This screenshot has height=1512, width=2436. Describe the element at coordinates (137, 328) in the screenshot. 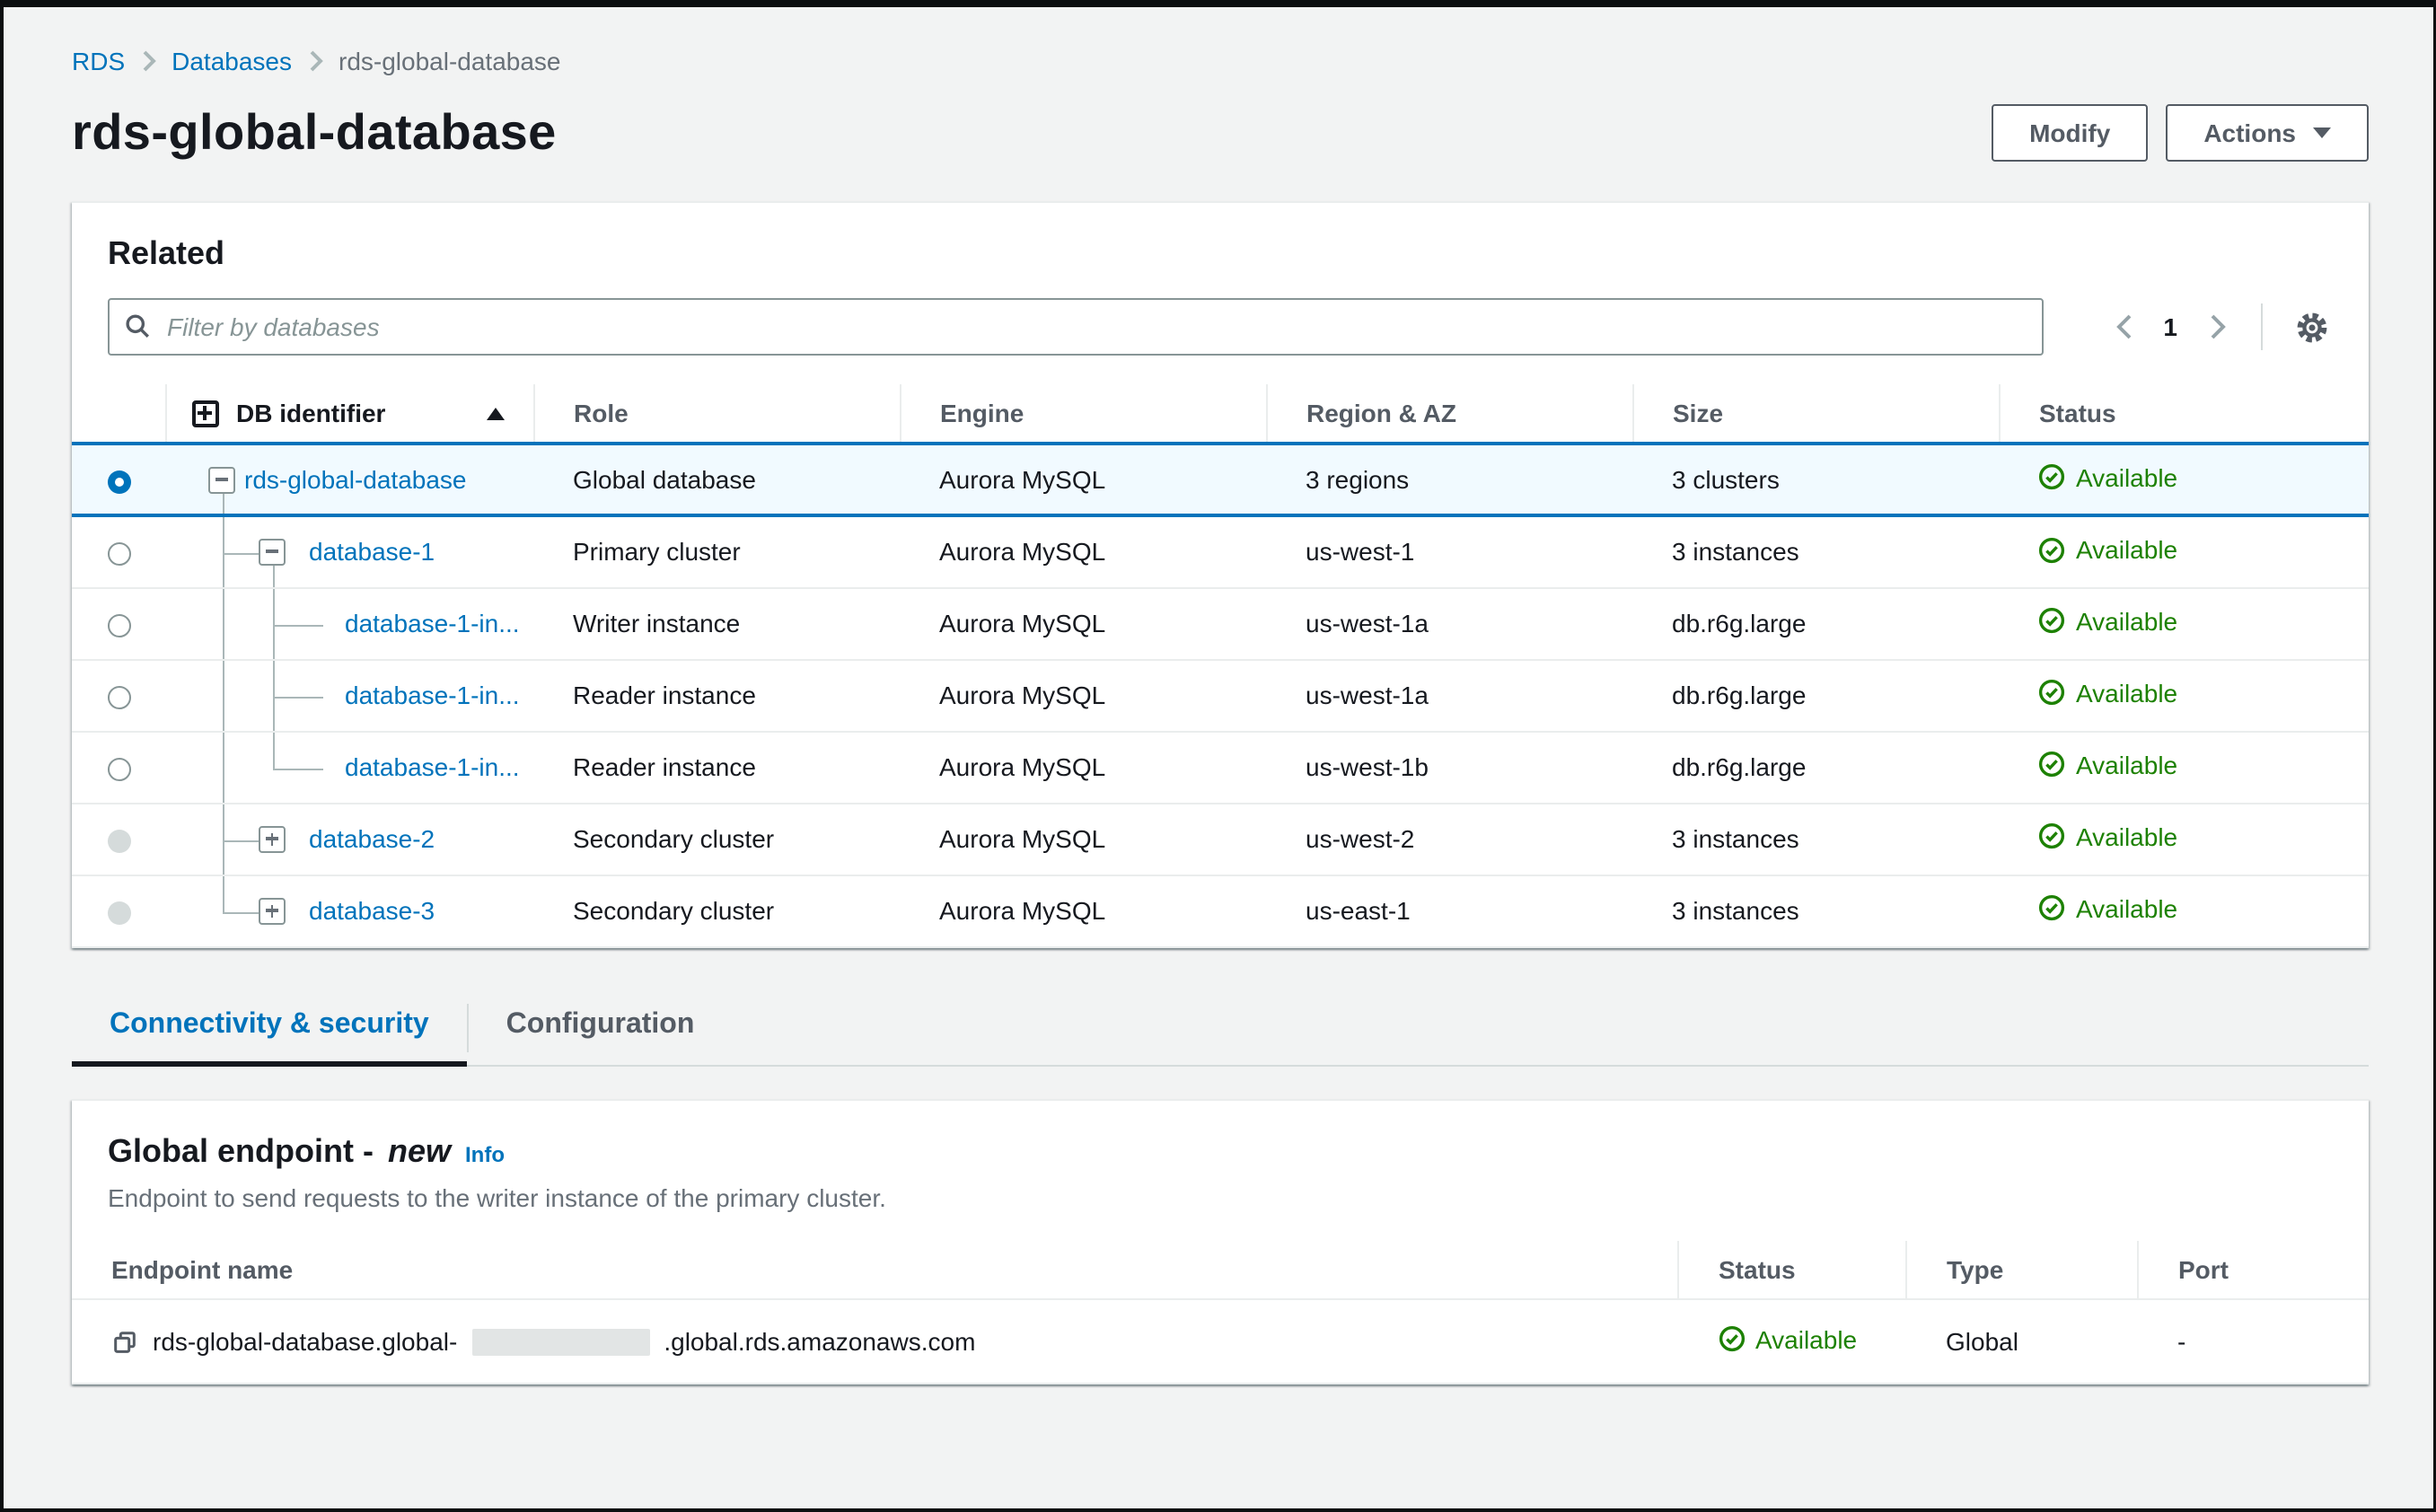

I see `search-icon` at that location.